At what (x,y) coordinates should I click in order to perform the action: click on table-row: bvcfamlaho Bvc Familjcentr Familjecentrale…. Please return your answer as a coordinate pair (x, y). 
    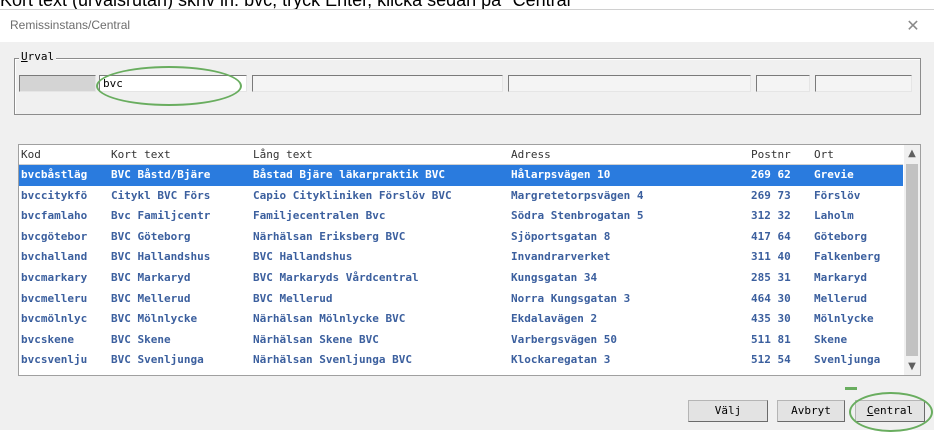
    Looking at the image, I should click on (461, 216).